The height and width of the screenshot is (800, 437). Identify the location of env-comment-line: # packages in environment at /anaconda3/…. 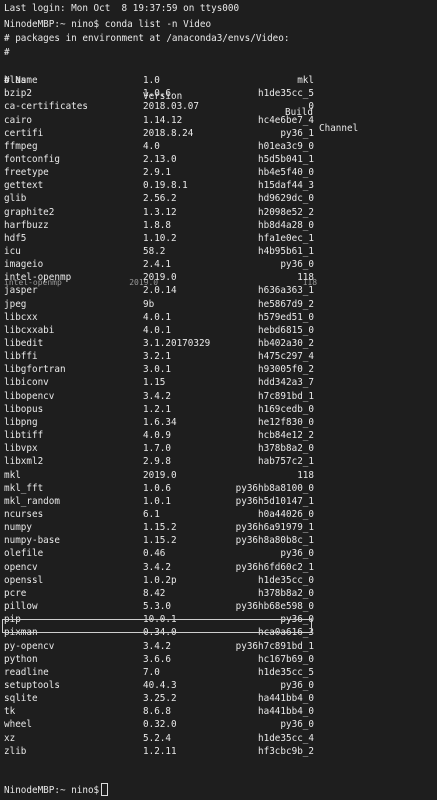
(147, 38).